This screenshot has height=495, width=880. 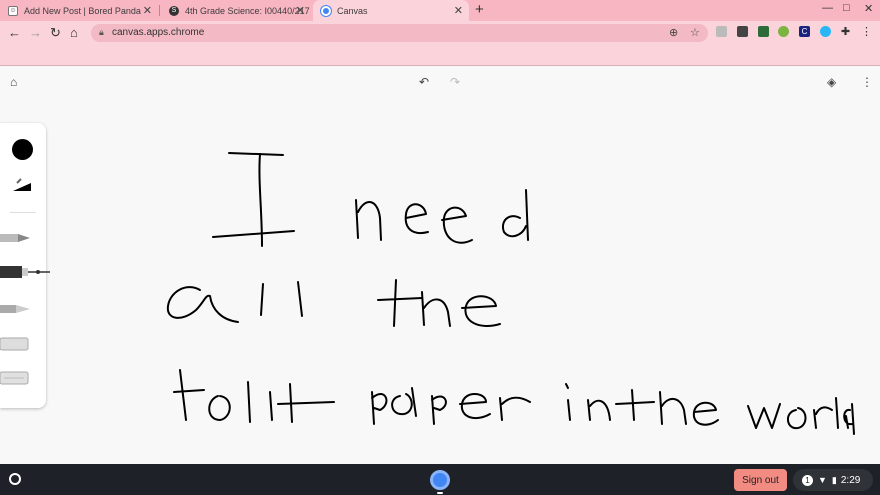 I want to click on tab-canvas: Canvas ✕, so click(x=391, y=10).